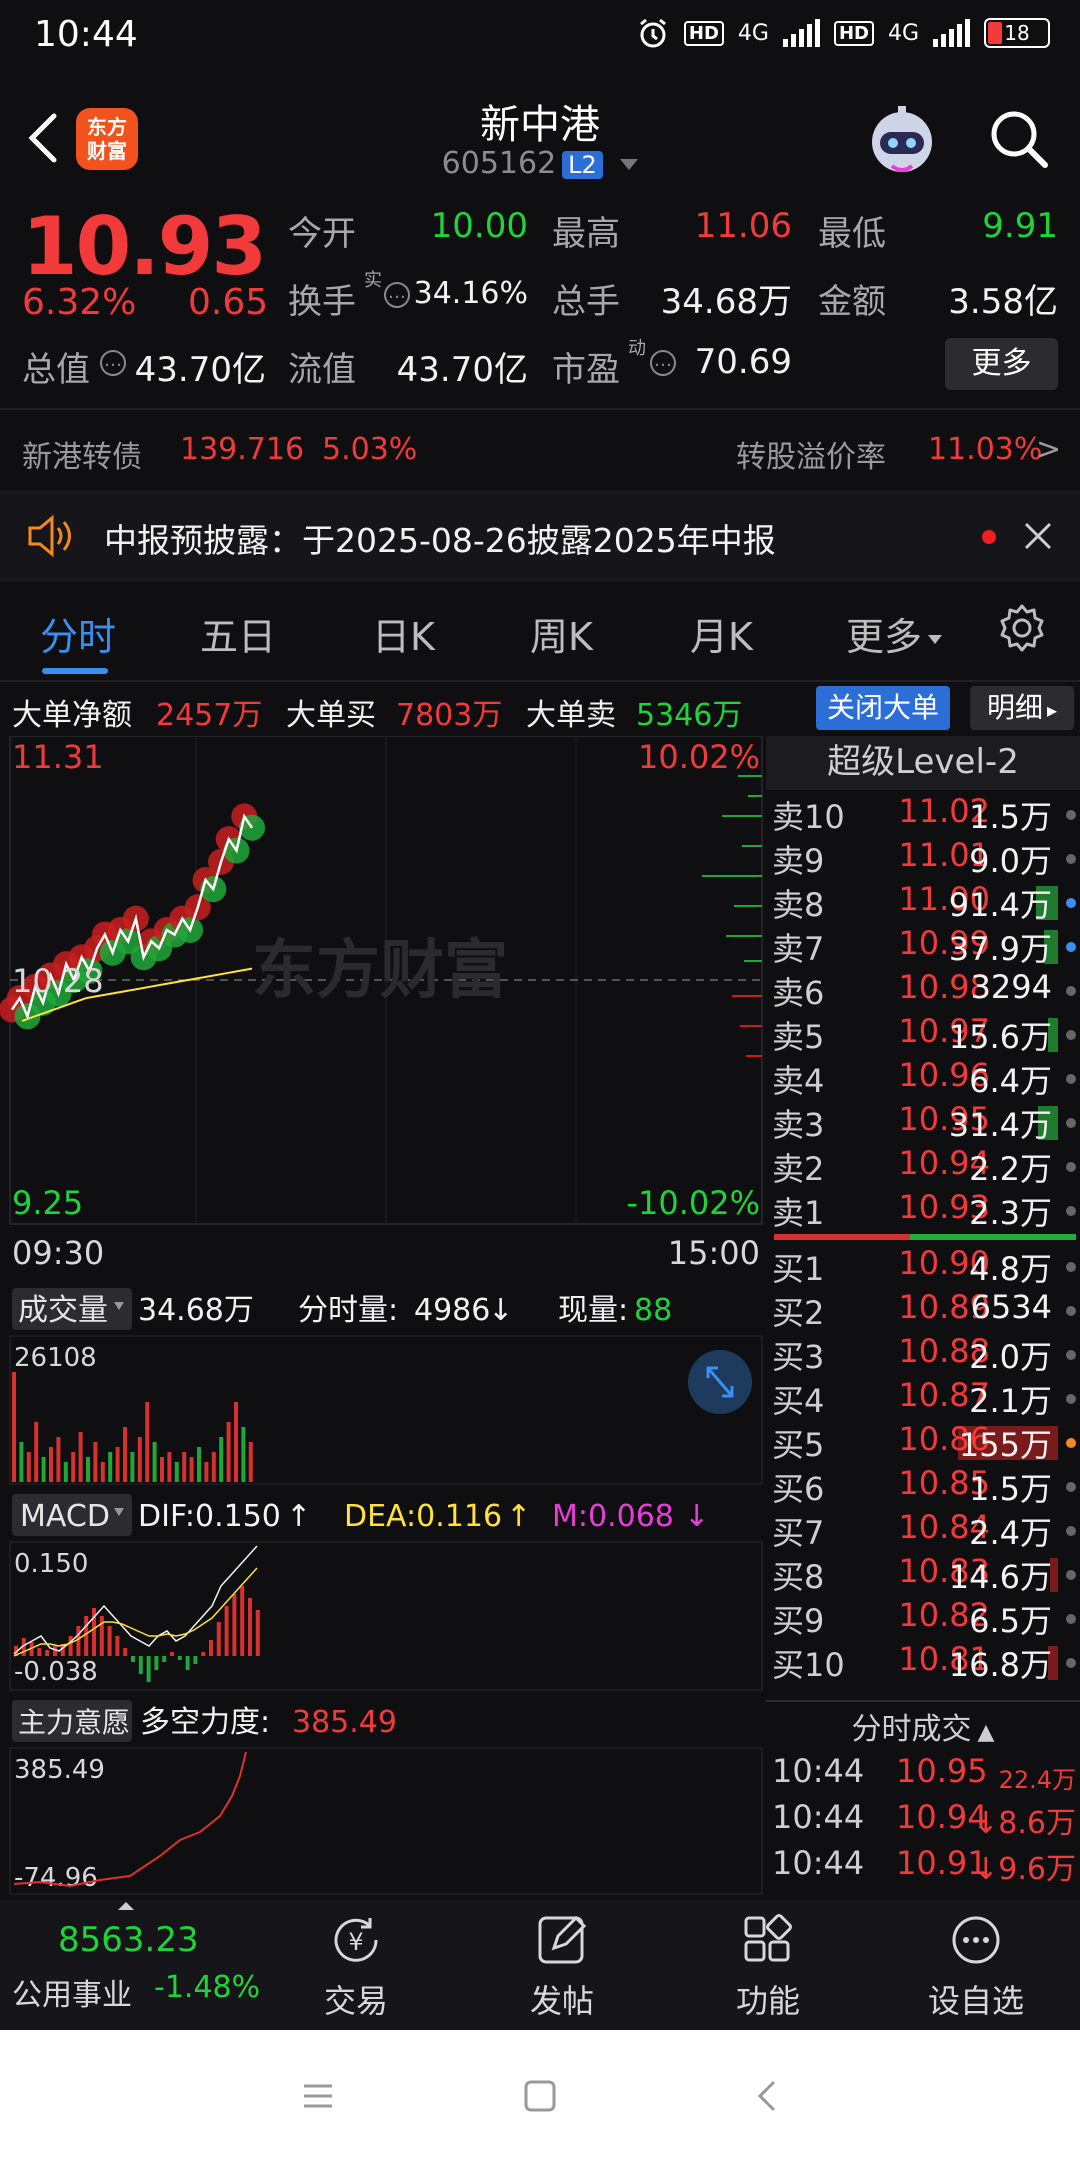 Image resolution: width=1080 pixels, height=2160 pixels. Describe the element at coordinates (500, 1310) in the screenshot. I see `arrow-down-icon: ↓` at that location.